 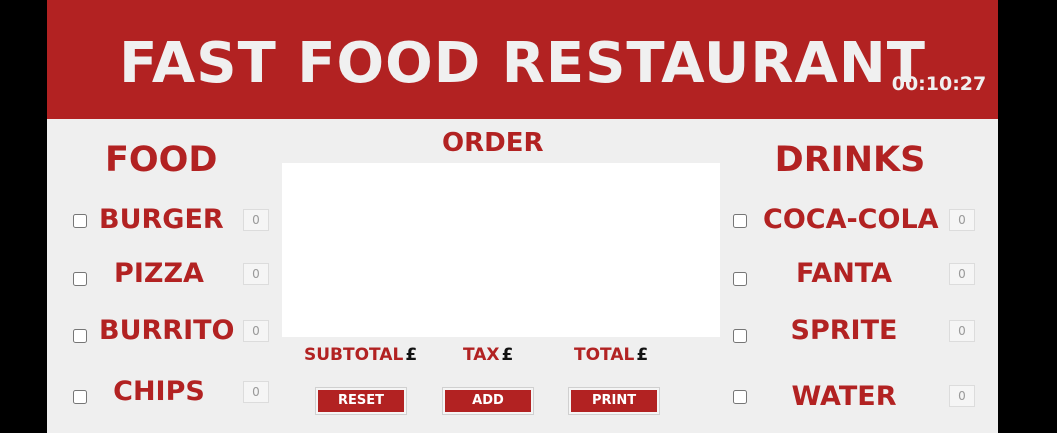 What do you see at coordinates (740, 221) in the screenshot?
I see `coca-cola-checkbox` at bounding box center [740, 221].